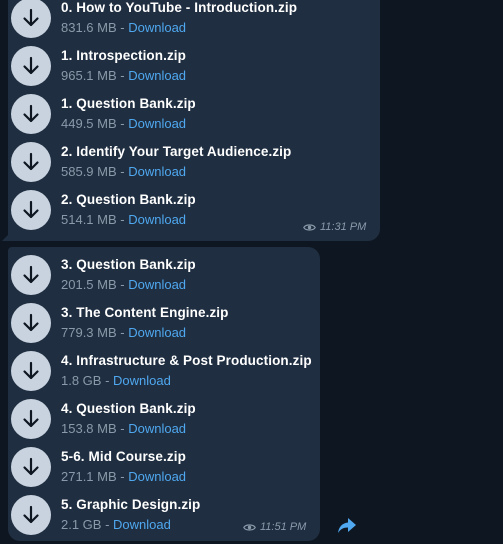  I want to click on file-meta: 201.5 MB - Download, so click(123, 284).